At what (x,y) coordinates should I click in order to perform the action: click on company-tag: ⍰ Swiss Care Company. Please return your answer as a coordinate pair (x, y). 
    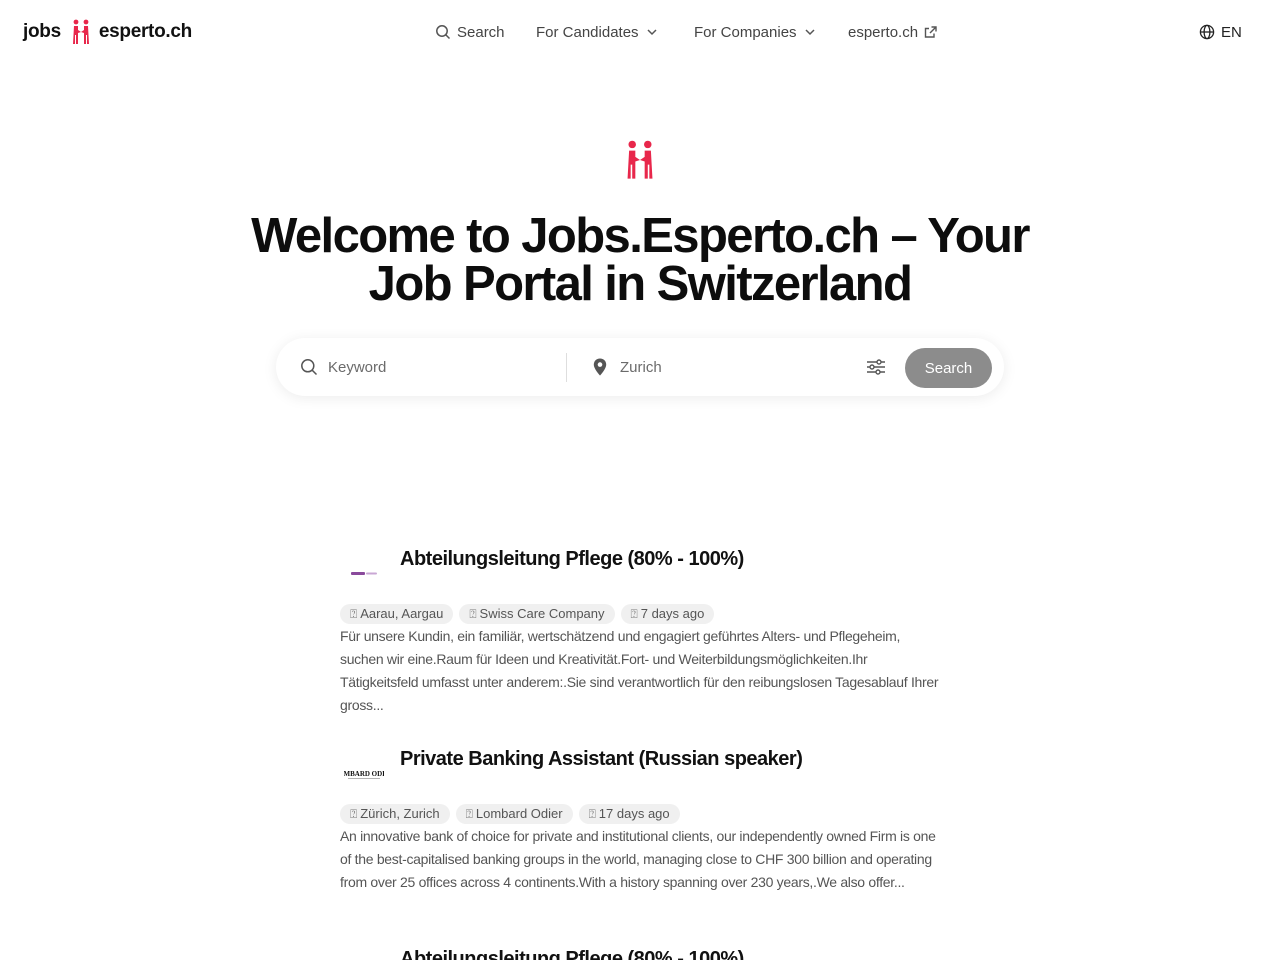
    Looking at the image, I should click on (537, 614).